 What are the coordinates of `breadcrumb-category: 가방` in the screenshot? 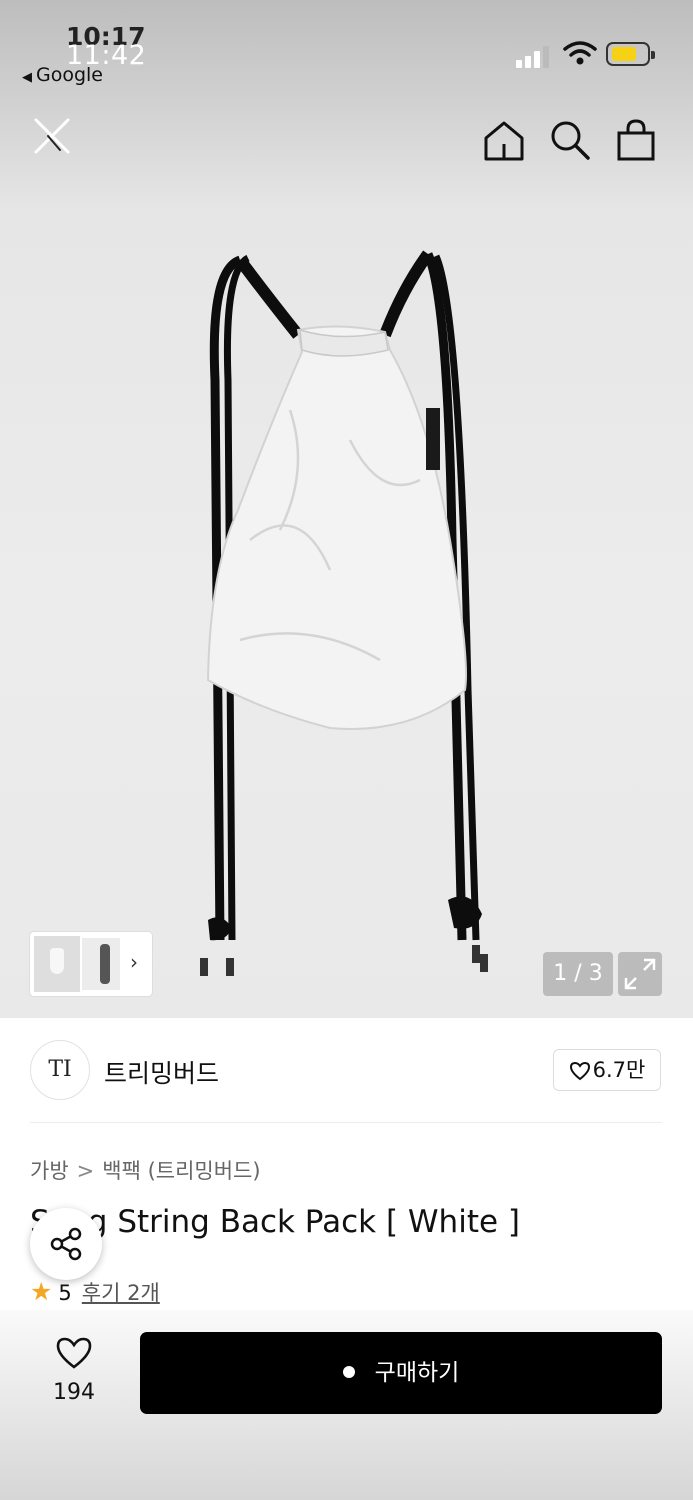 It's located at (49, 1171).